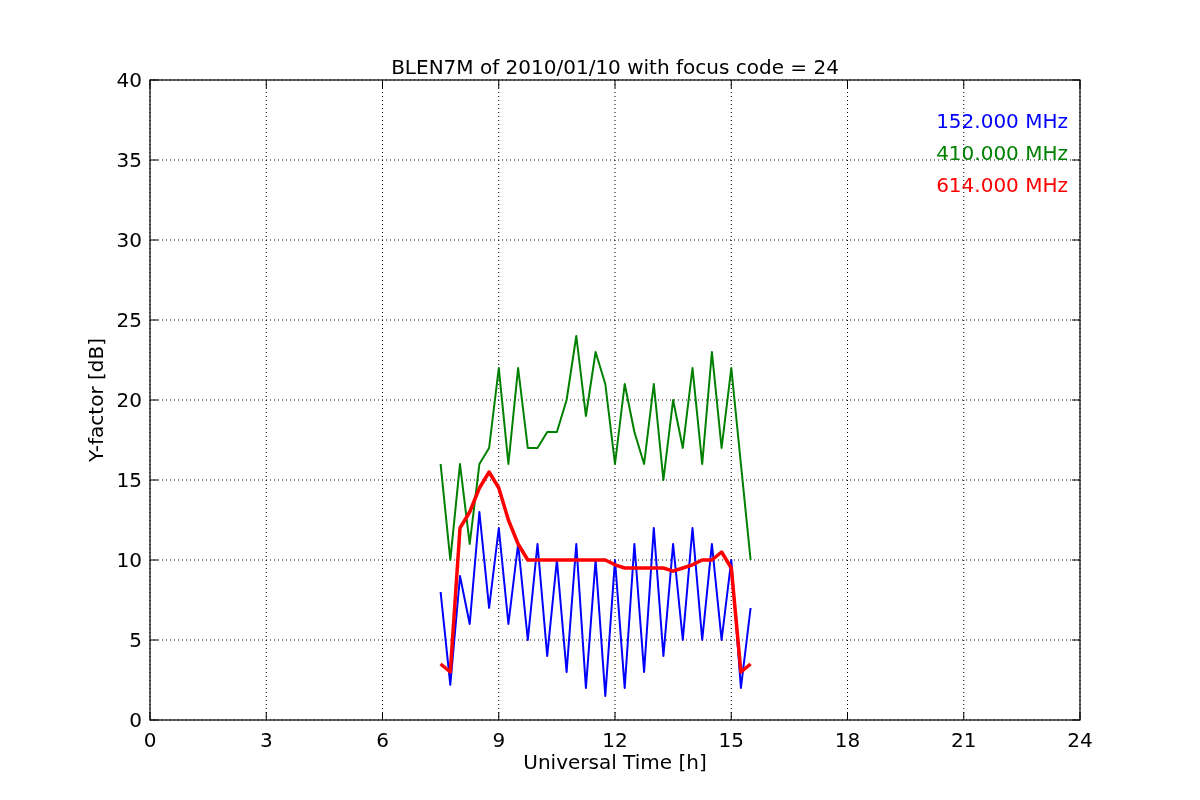  Describe the element at coordinates (129, 160) in the screenshot. I see `tick-label: 35` at that location.